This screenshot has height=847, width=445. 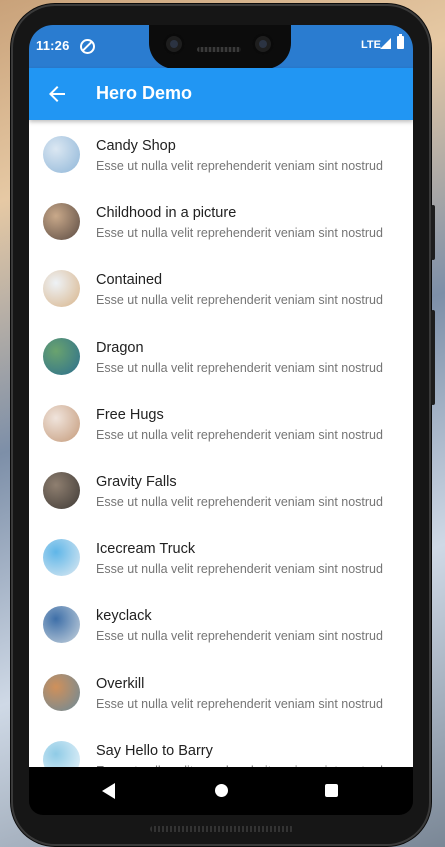 I want to click on list-item-title: Free Hugs, so click(x=130, y=414).